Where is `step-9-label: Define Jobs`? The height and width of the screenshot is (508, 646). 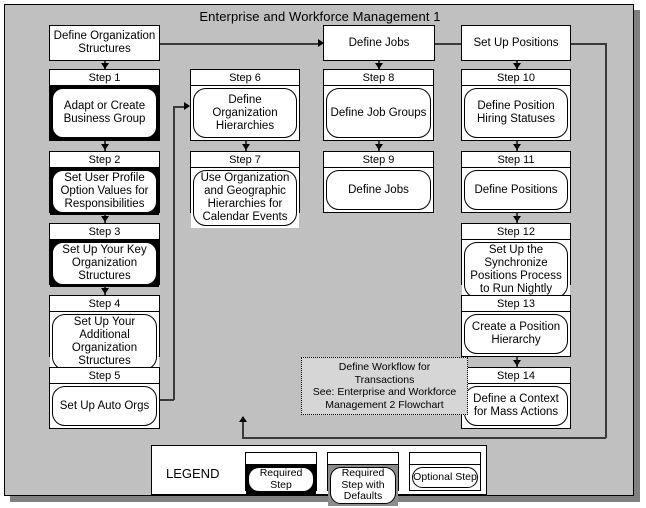 step-9-label: Define Jobs is located at coordinates (378, 190).